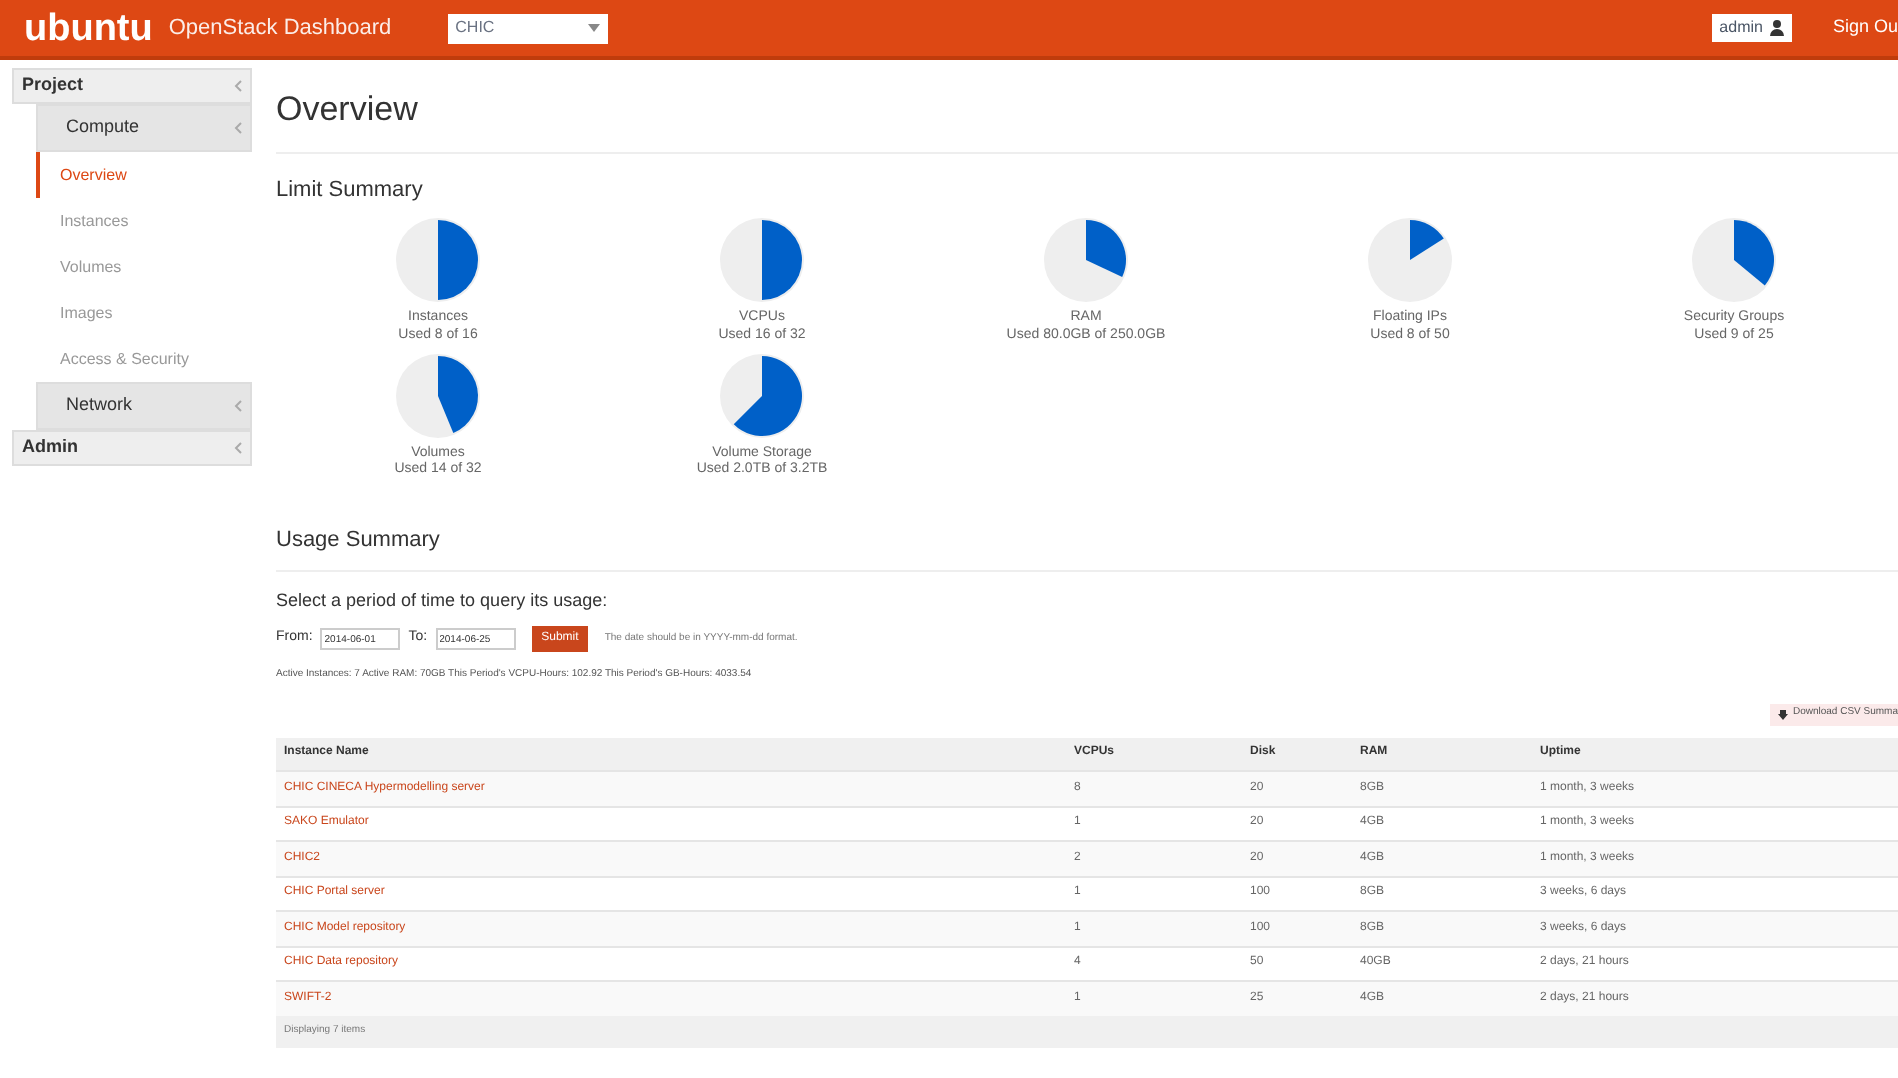 The height and width of the screenshot is (1078, 1898). What do you see at coordinates (144, 221) in the screenshot?
I see `sidebar-link: Instances` at bounding box center [144, 221].